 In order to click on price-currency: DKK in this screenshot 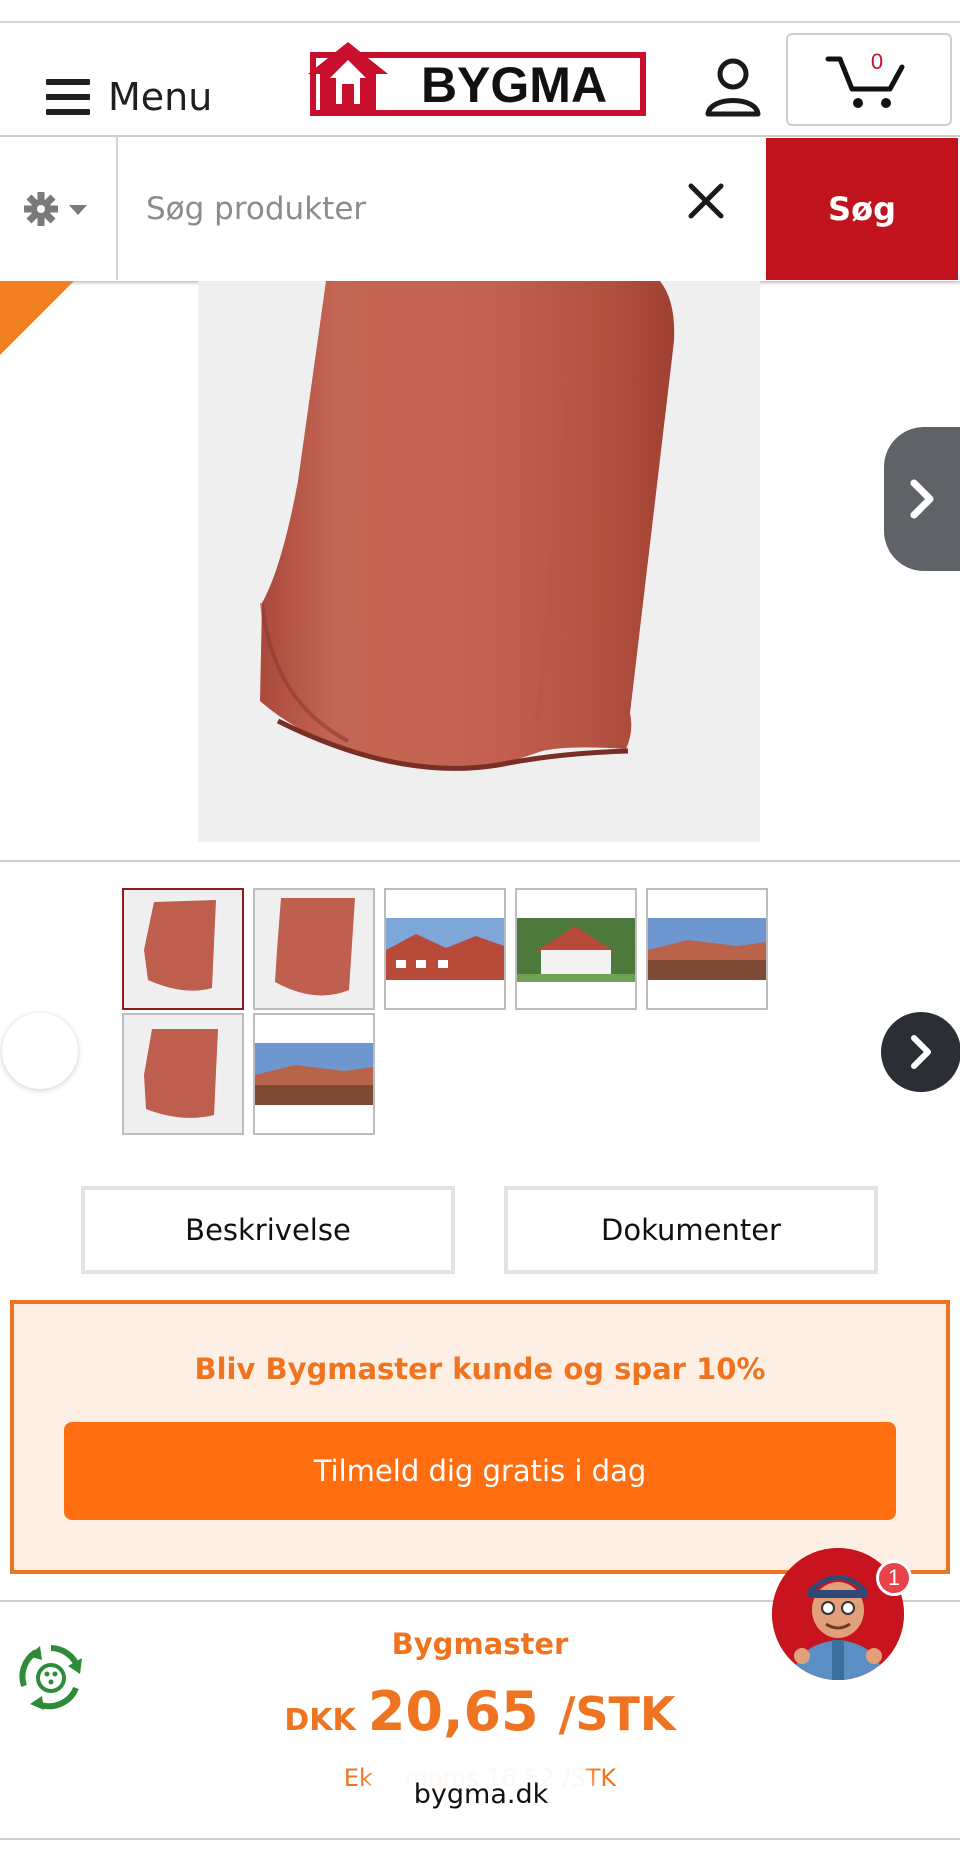, I will do `click(320, 1720)`.